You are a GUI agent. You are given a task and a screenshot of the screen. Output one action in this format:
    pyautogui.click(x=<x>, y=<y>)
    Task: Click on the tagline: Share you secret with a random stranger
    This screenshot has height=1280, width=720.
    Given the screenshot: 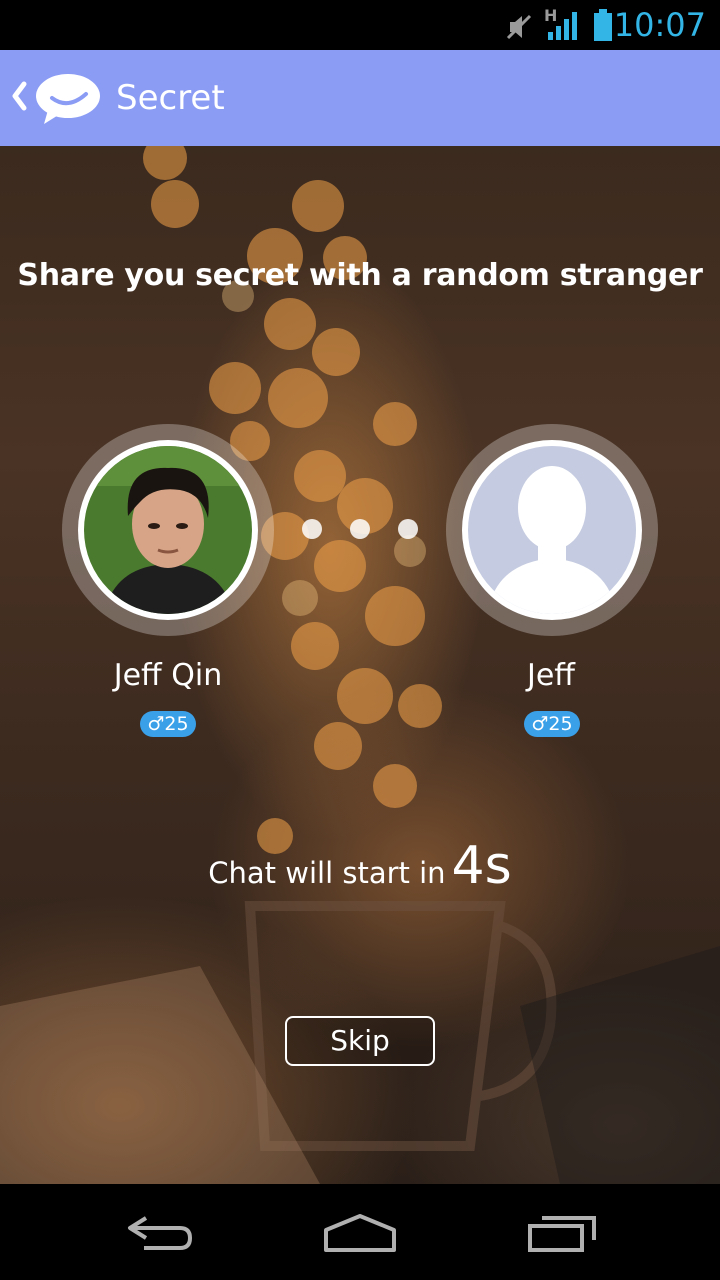 What is the action you would take?
    pyautogui.click(x=360, y=275)
    